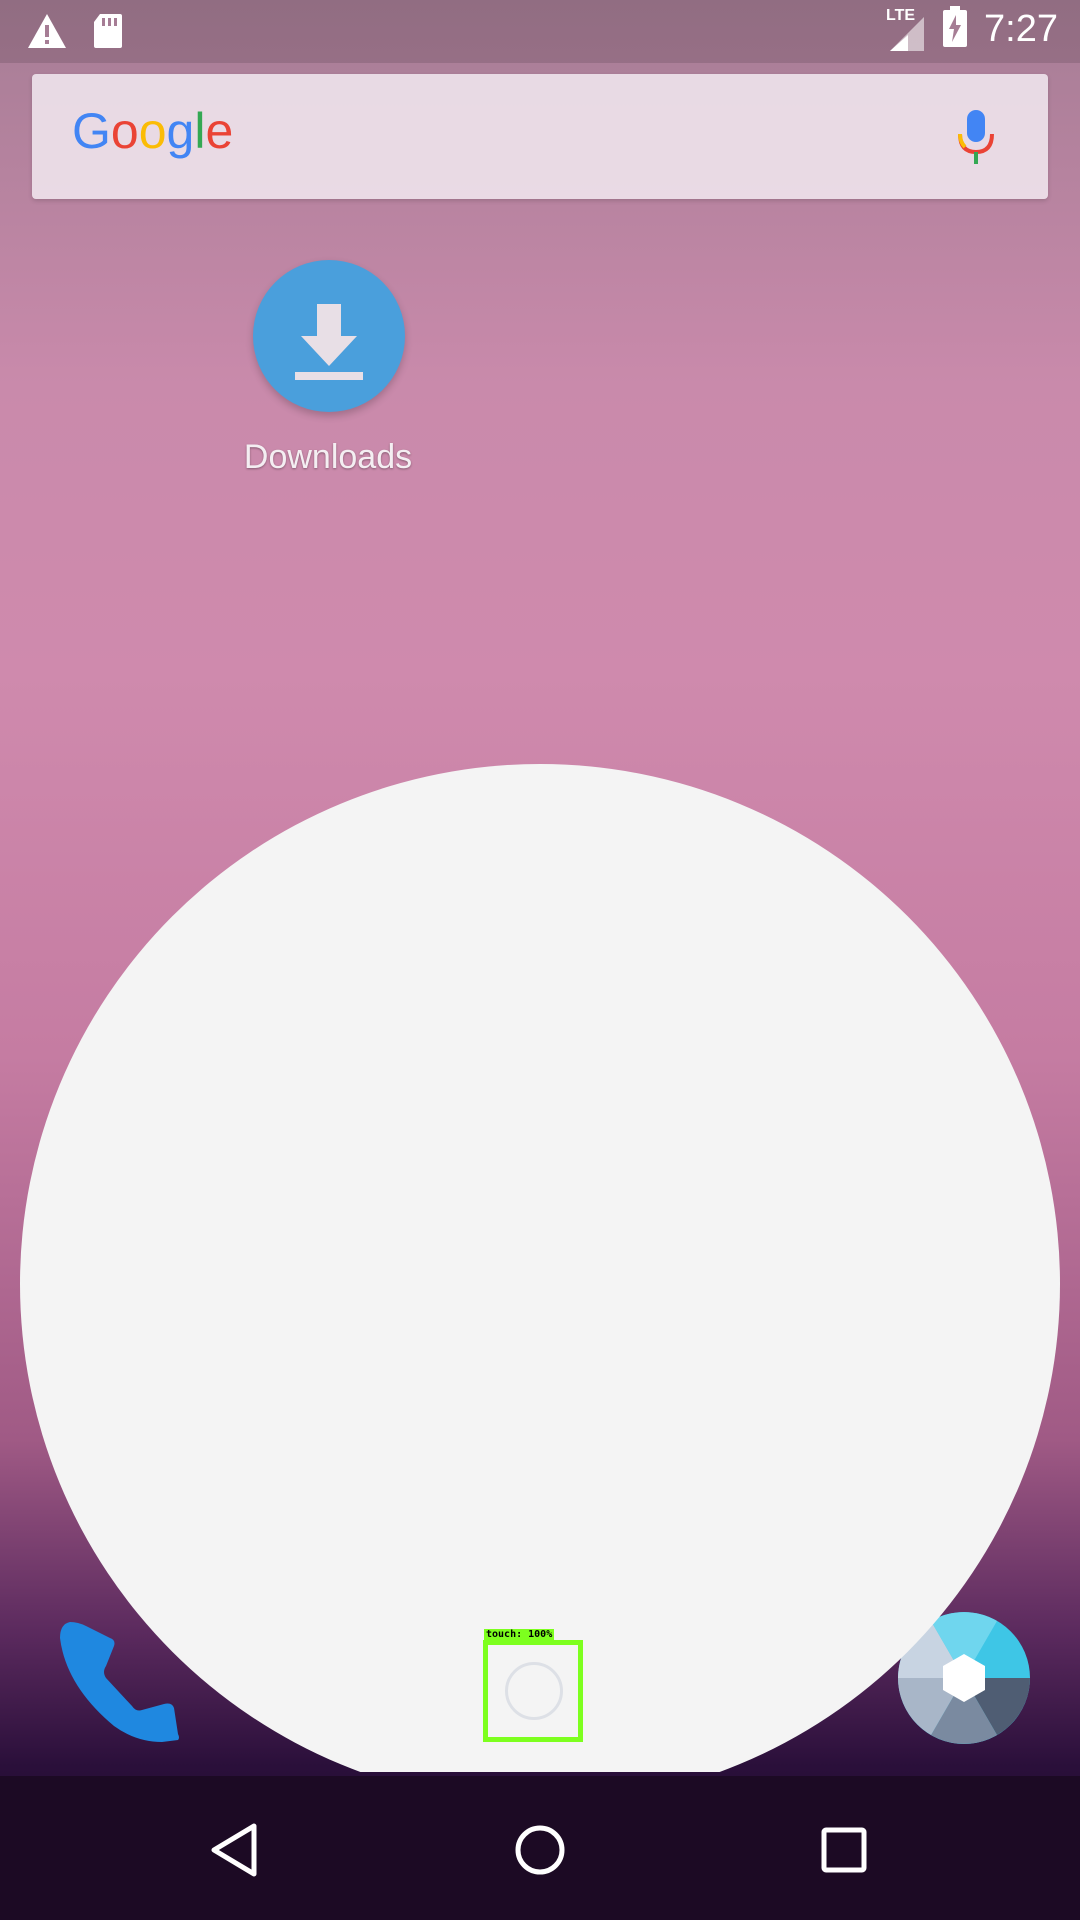 This screenshot has height=1920, width=1080. Describe the element at coordinates (47, 33) in the screenshot. I see `warning-icon` at that location.